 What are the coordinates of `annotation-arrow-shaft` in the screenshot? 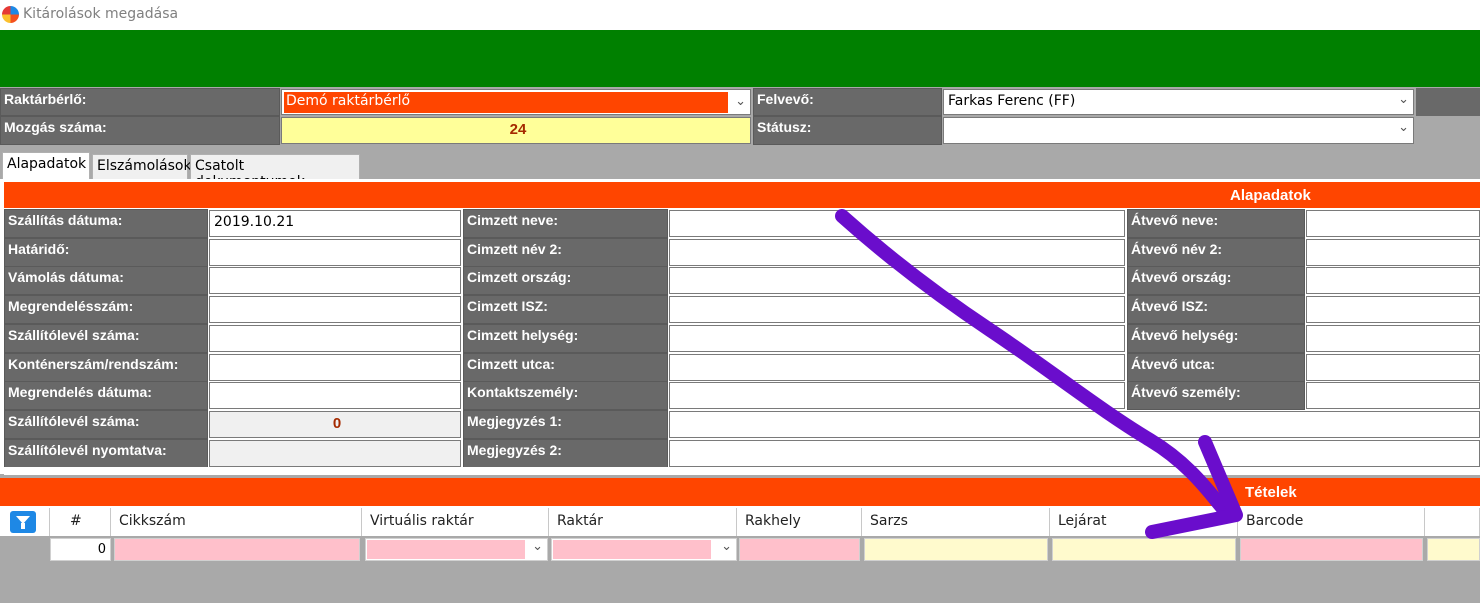 It's located at (1036, 365).